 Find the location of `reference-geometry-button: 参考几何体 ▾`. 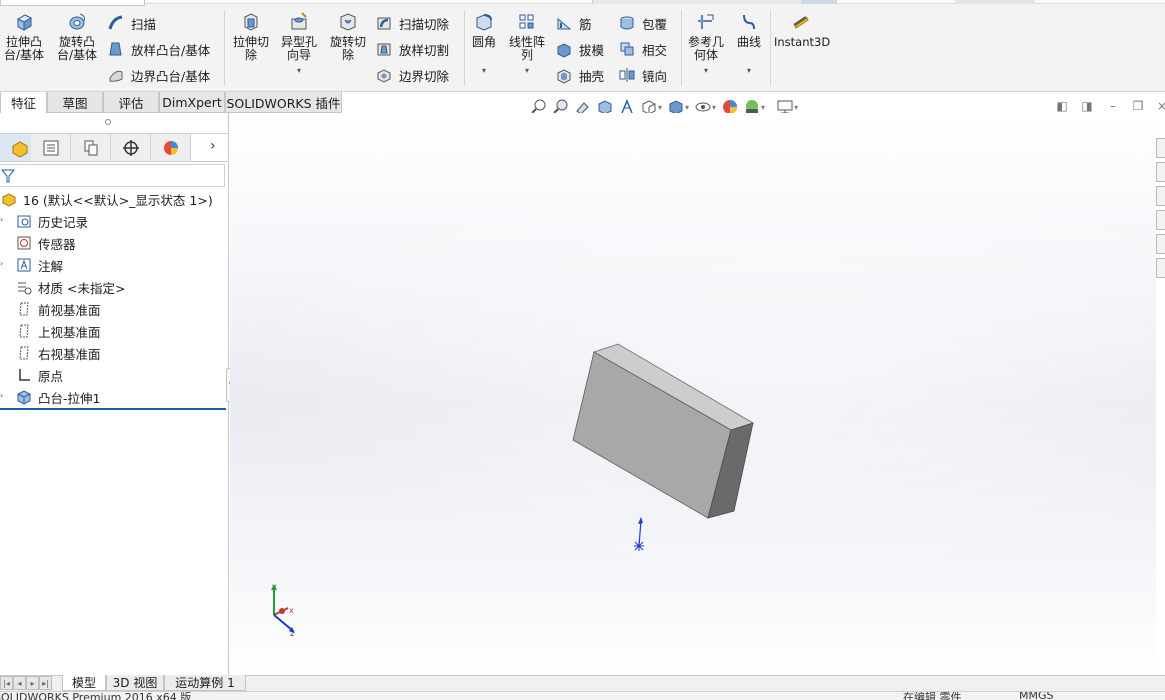

reference-geometry-button: 参考几何体 ▾ is located at coordinates (706, 49).